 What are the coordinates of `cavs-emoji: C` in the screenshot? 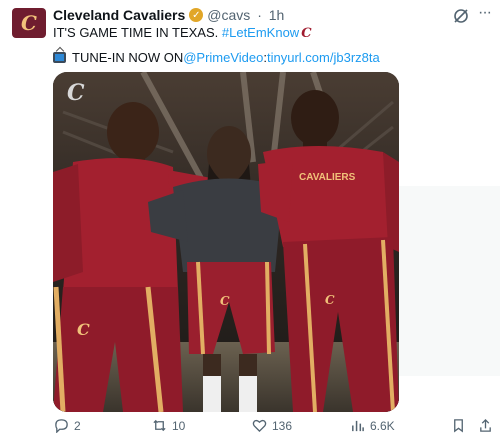 It's located at (306, 33).